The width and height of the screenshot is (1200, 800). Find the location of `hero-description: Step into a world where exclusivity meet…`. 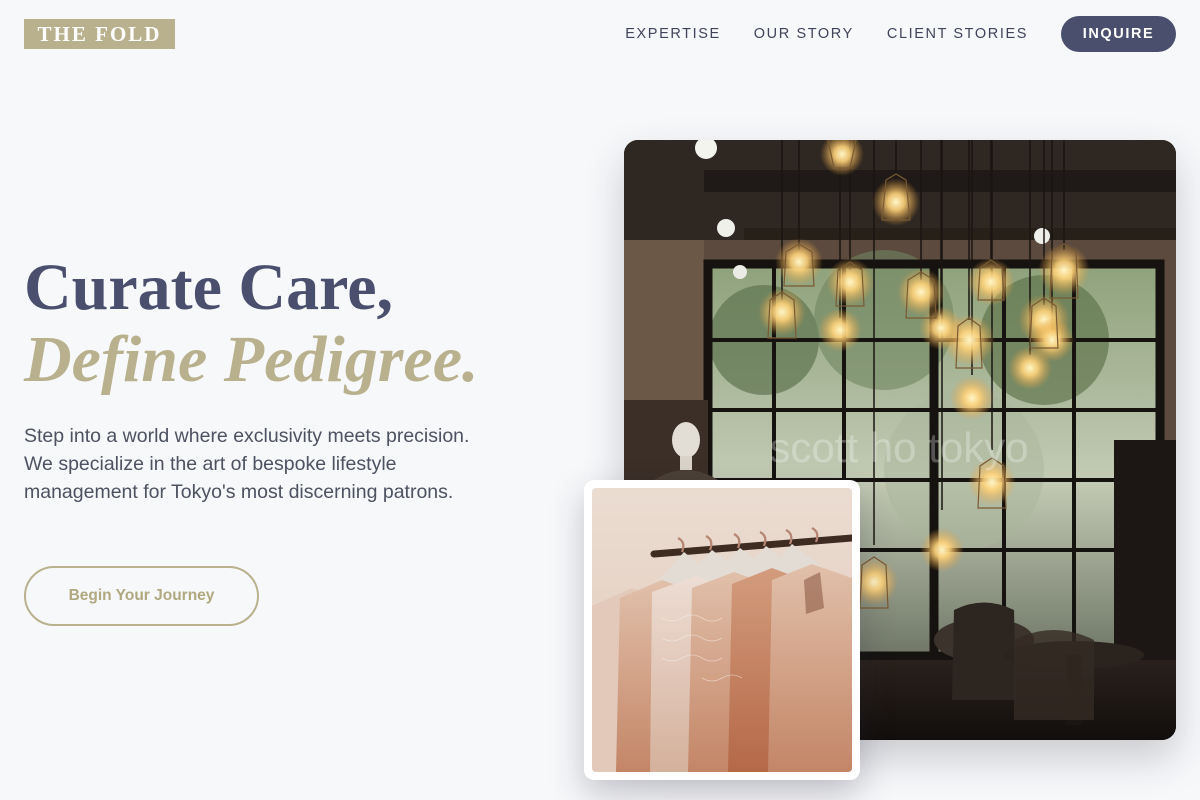

hero-description: Step into a world where exclusivity meet… is located at coordinates (247, 464).